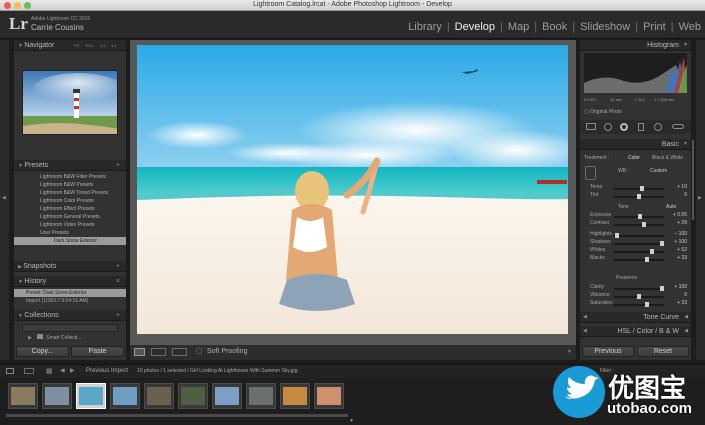 The image size is (705, 425). What do you see at coordinates (70, 328) in the screenshot?
I see `collection-filter` at bounding box center [70, 328].